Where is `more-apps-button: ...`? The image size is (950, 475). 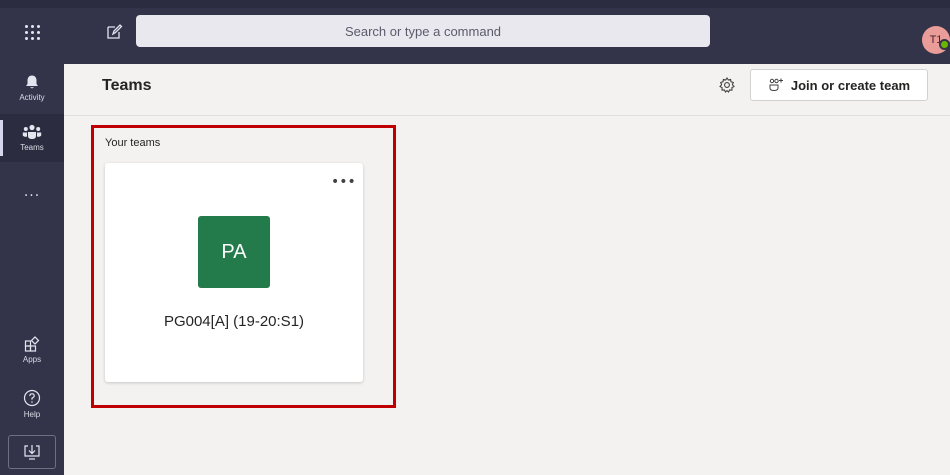
more-apps-button: ... is located at coordinates (32, 192).